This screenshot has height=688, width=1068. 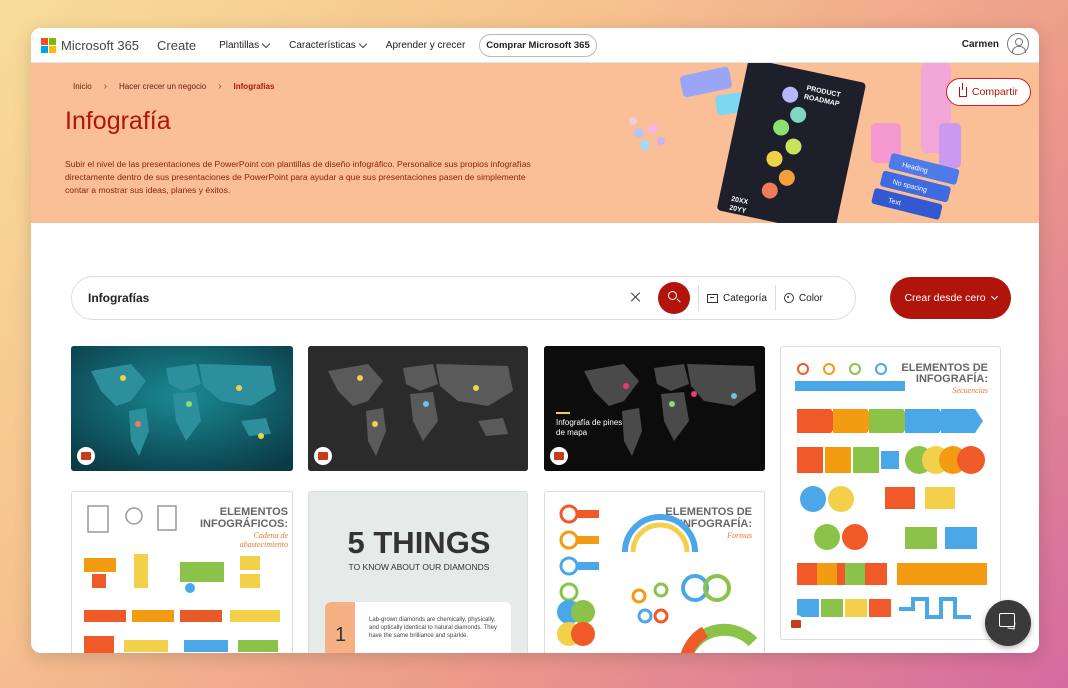 I want to click on template-subtitle: TO KNOW ABOUT OUR DIAMONDS, so click(x=419, y=567).